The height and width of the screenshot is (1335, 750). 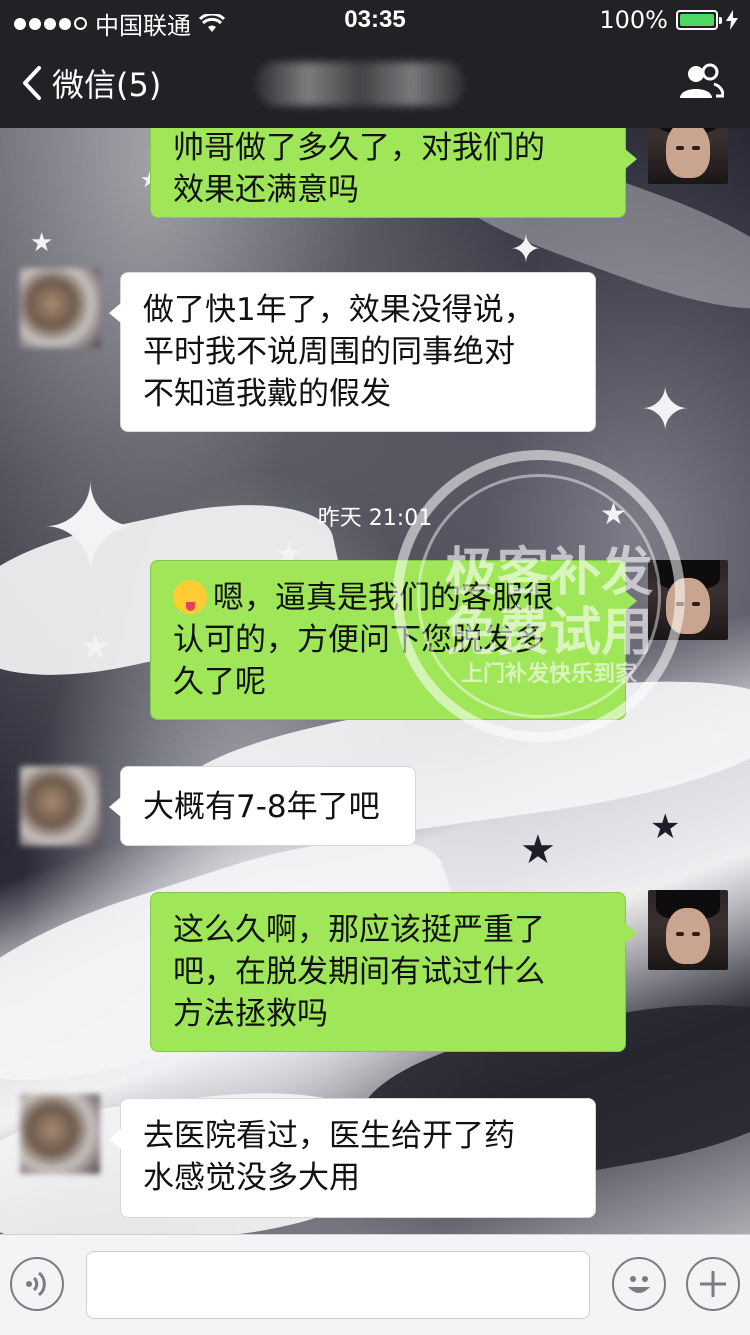 I want to click on emoji-button, so click(x=639, y=1284).